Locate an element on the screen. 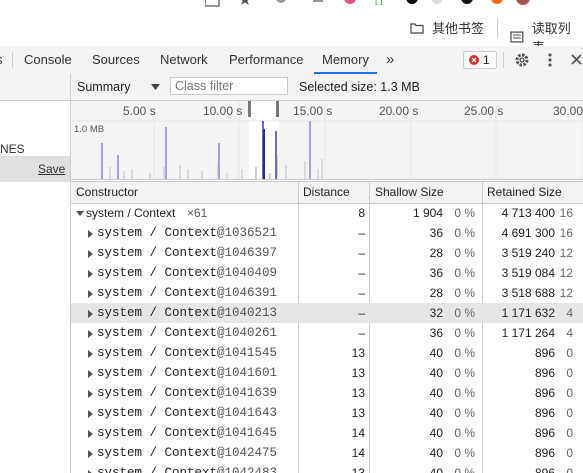  column-shallow-size: Shallow Size is located at coordinates (409, 192).